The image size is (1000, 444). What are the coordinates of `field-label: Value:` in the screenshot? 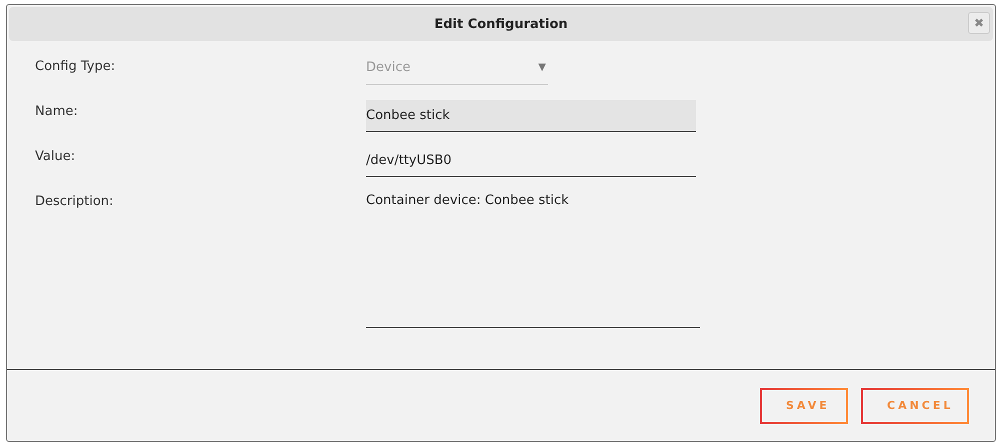 It's located at (55, 156).